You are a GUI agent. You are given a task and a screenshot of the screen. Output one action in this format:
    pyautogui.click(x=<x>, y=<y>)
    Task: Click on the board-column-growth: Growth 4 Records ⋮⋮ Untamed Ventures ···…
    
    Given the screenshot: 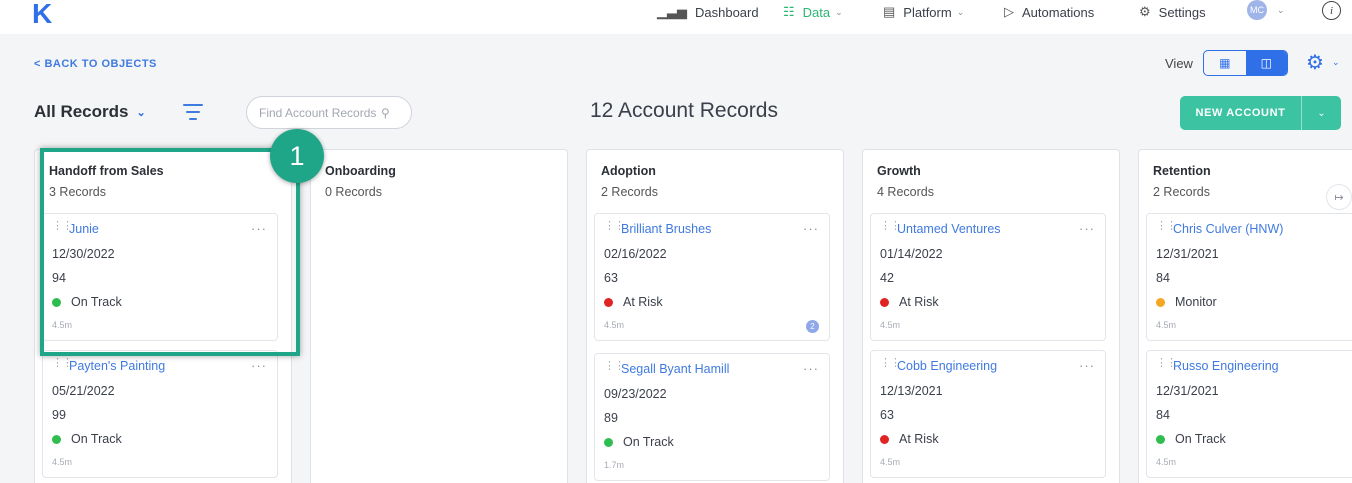 What is the action you would take?
    pyautogui.click(x=991, y=316)
    